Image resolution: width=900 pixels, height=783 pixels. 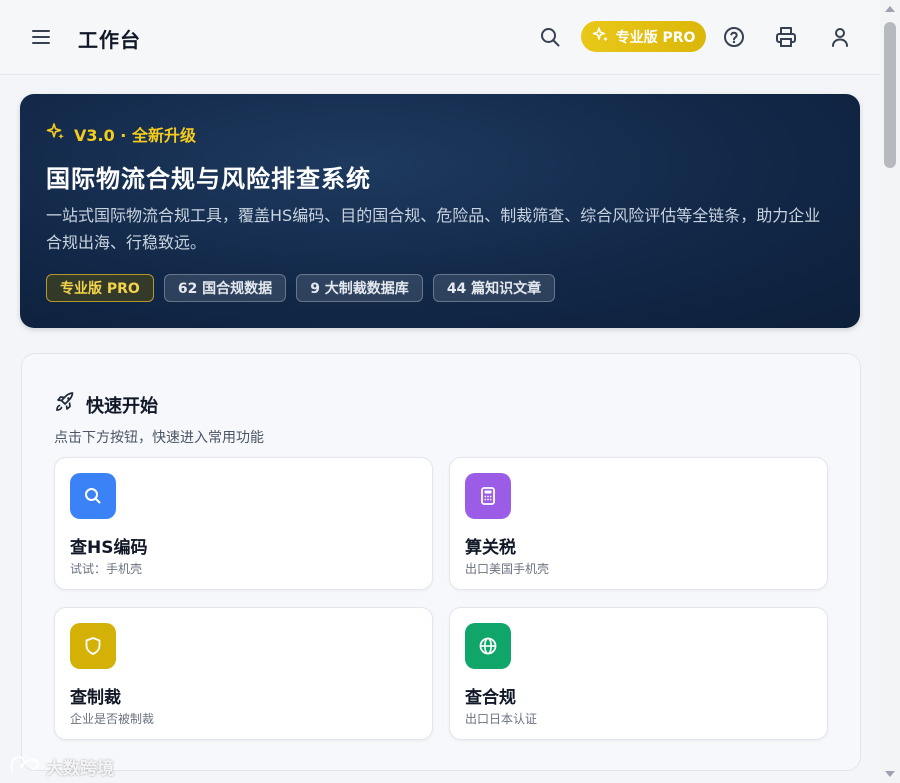 I want to click on help-icon, so click(x=734, y=37).